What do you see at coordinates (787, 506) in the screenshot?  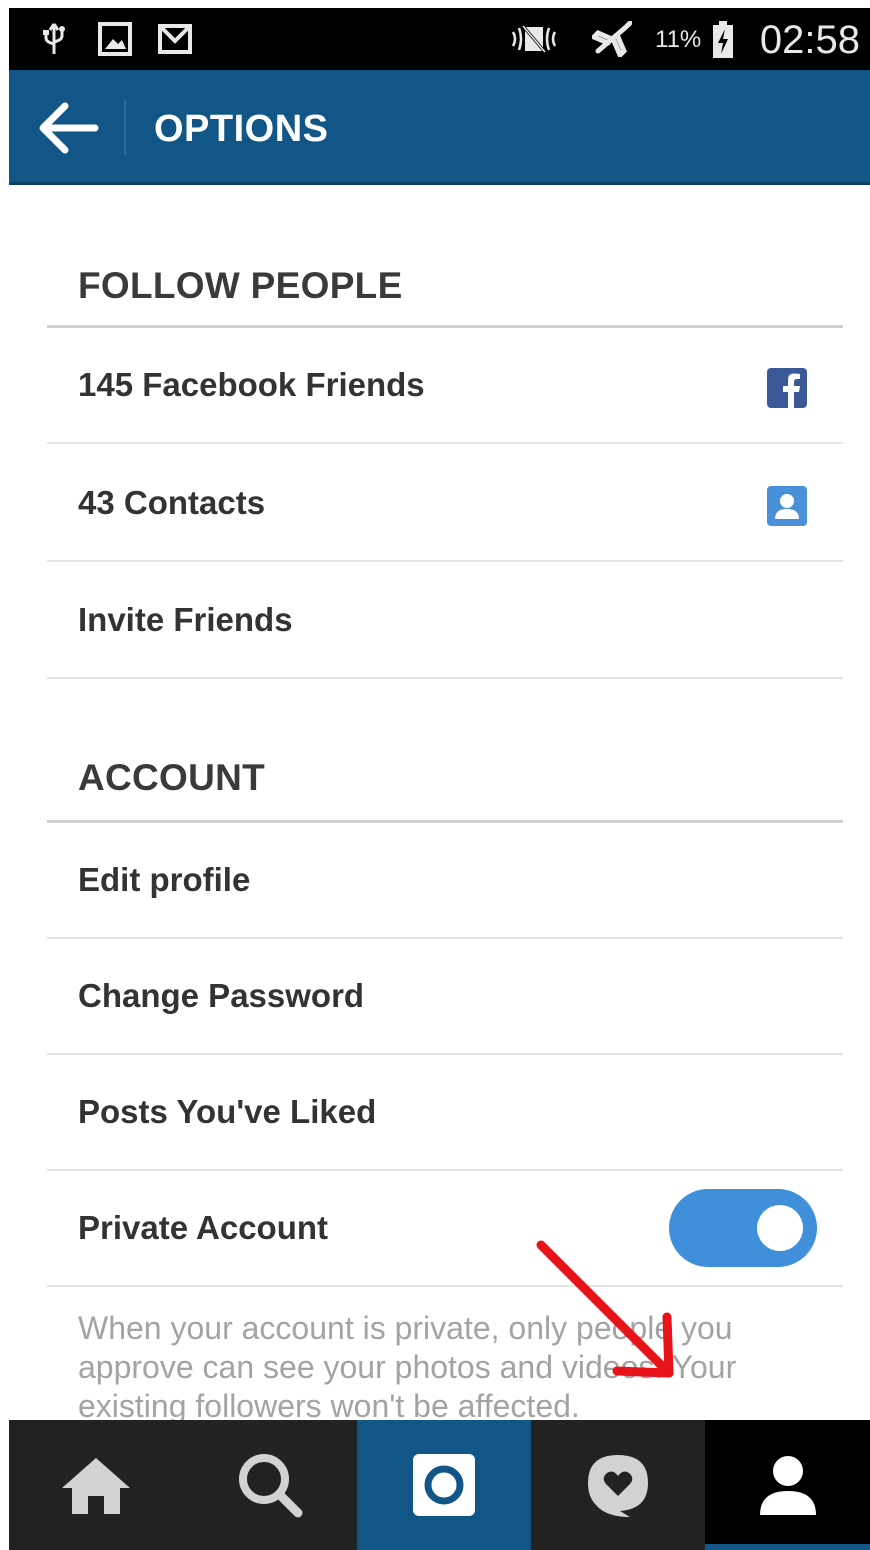 I see `contacts-icon` at bounding box center [787, 506].